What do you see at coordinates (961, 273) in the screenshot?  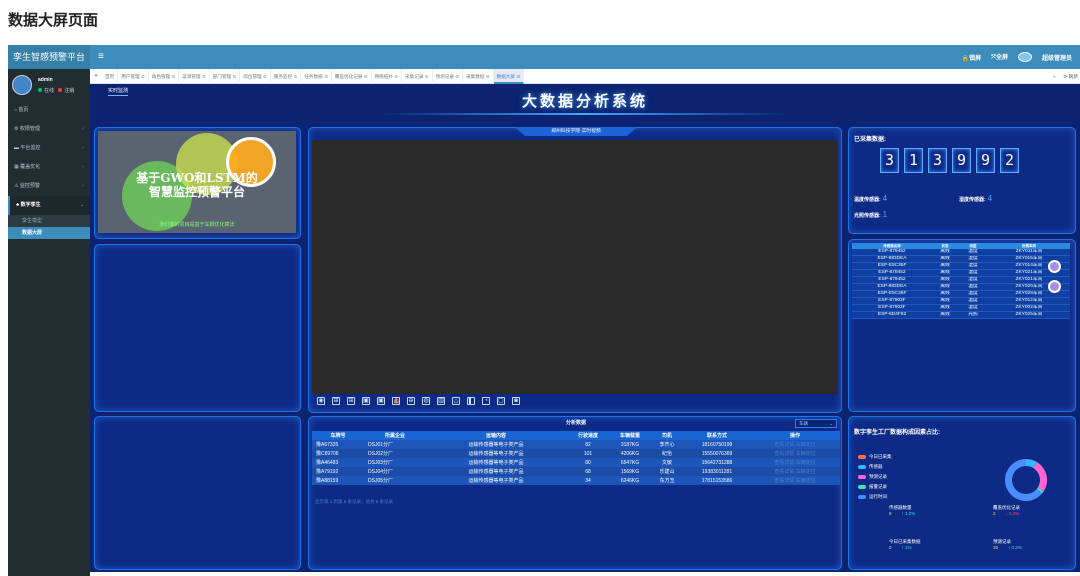 I see `table-row: ESP-879452 离线 温度 ZKY021车间` at bounding box center [961, 273].